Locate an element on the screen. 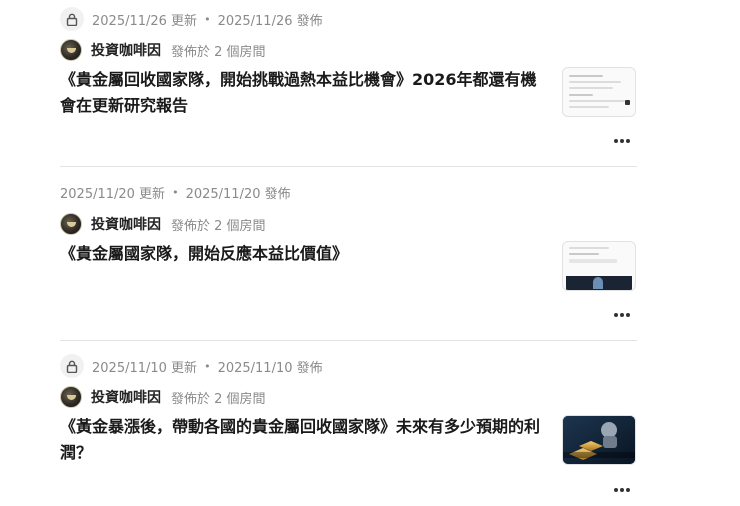  post-title: 《貴金屬國家隊，開始反應本益比價值》 is located at coordinates (305, 254).